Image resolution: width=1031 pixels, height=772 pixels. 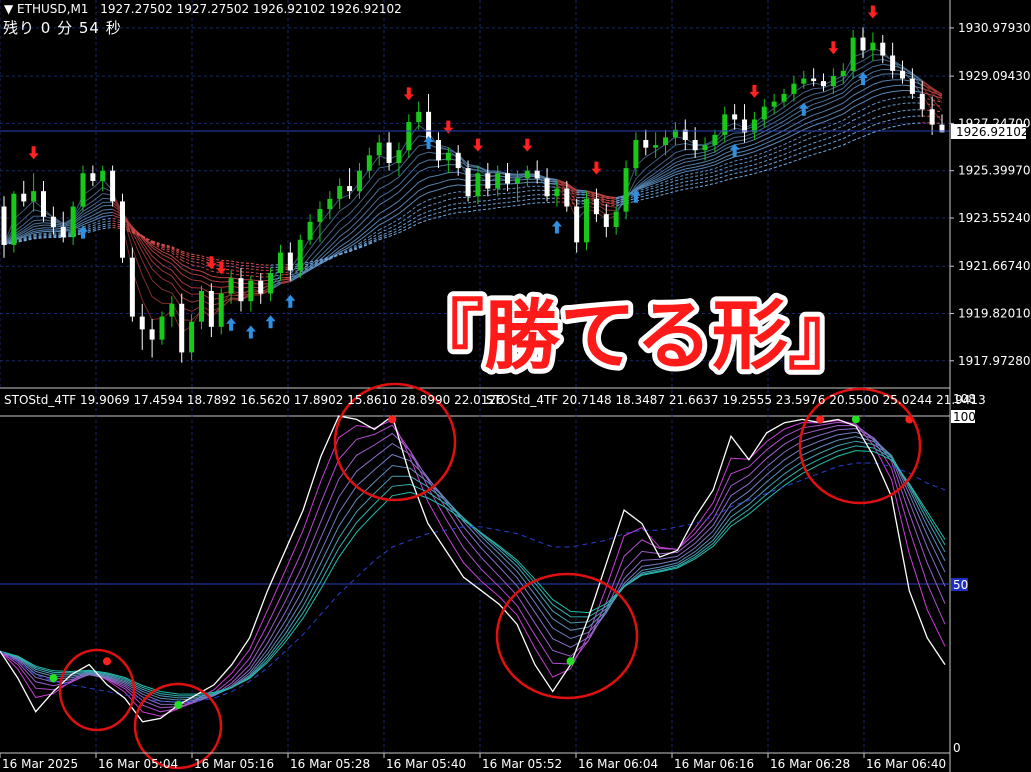 I want to click on collapse-triangle-icon: ▼, so click(x=10, y=9).